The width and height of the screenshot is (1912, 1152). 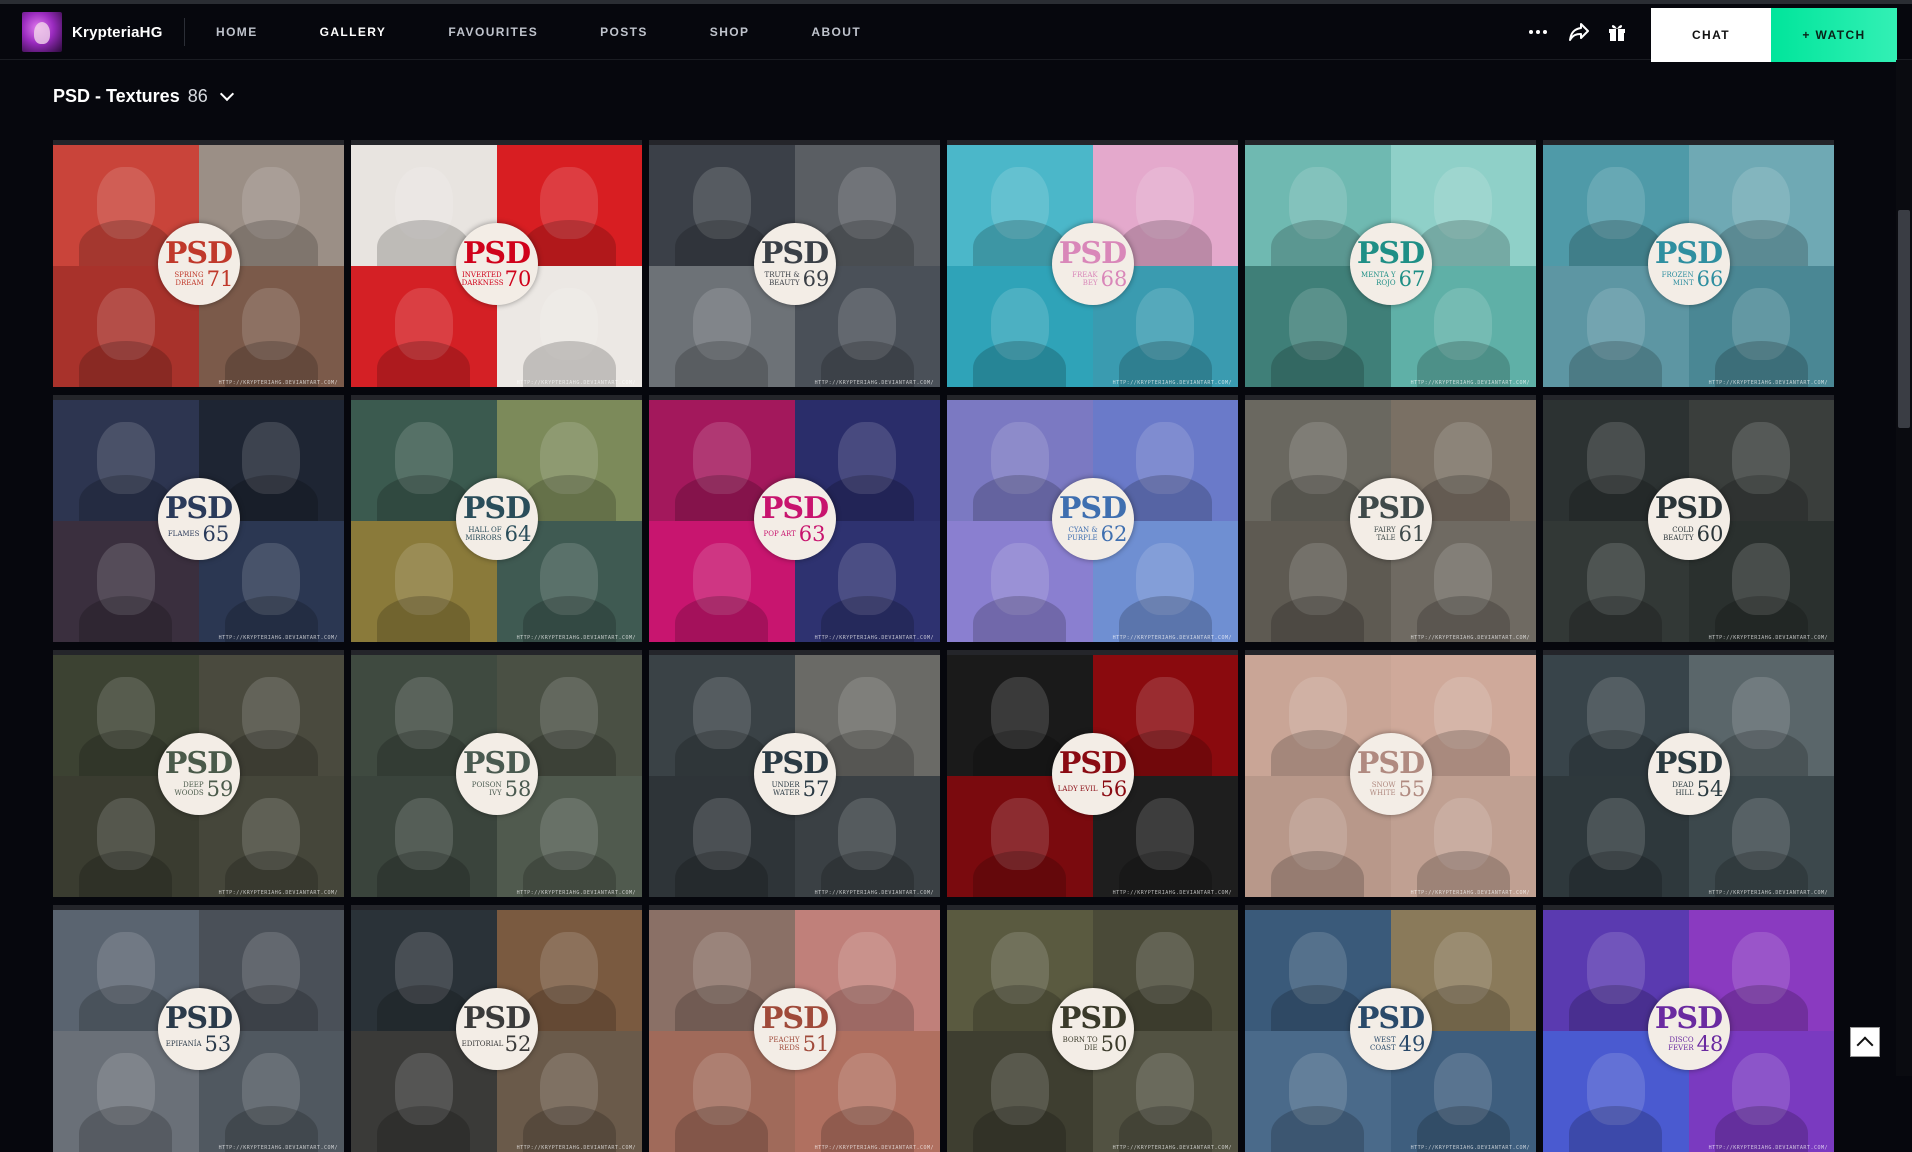 I want to click on gallery-item-count: 86, so click(x=197, y=96).